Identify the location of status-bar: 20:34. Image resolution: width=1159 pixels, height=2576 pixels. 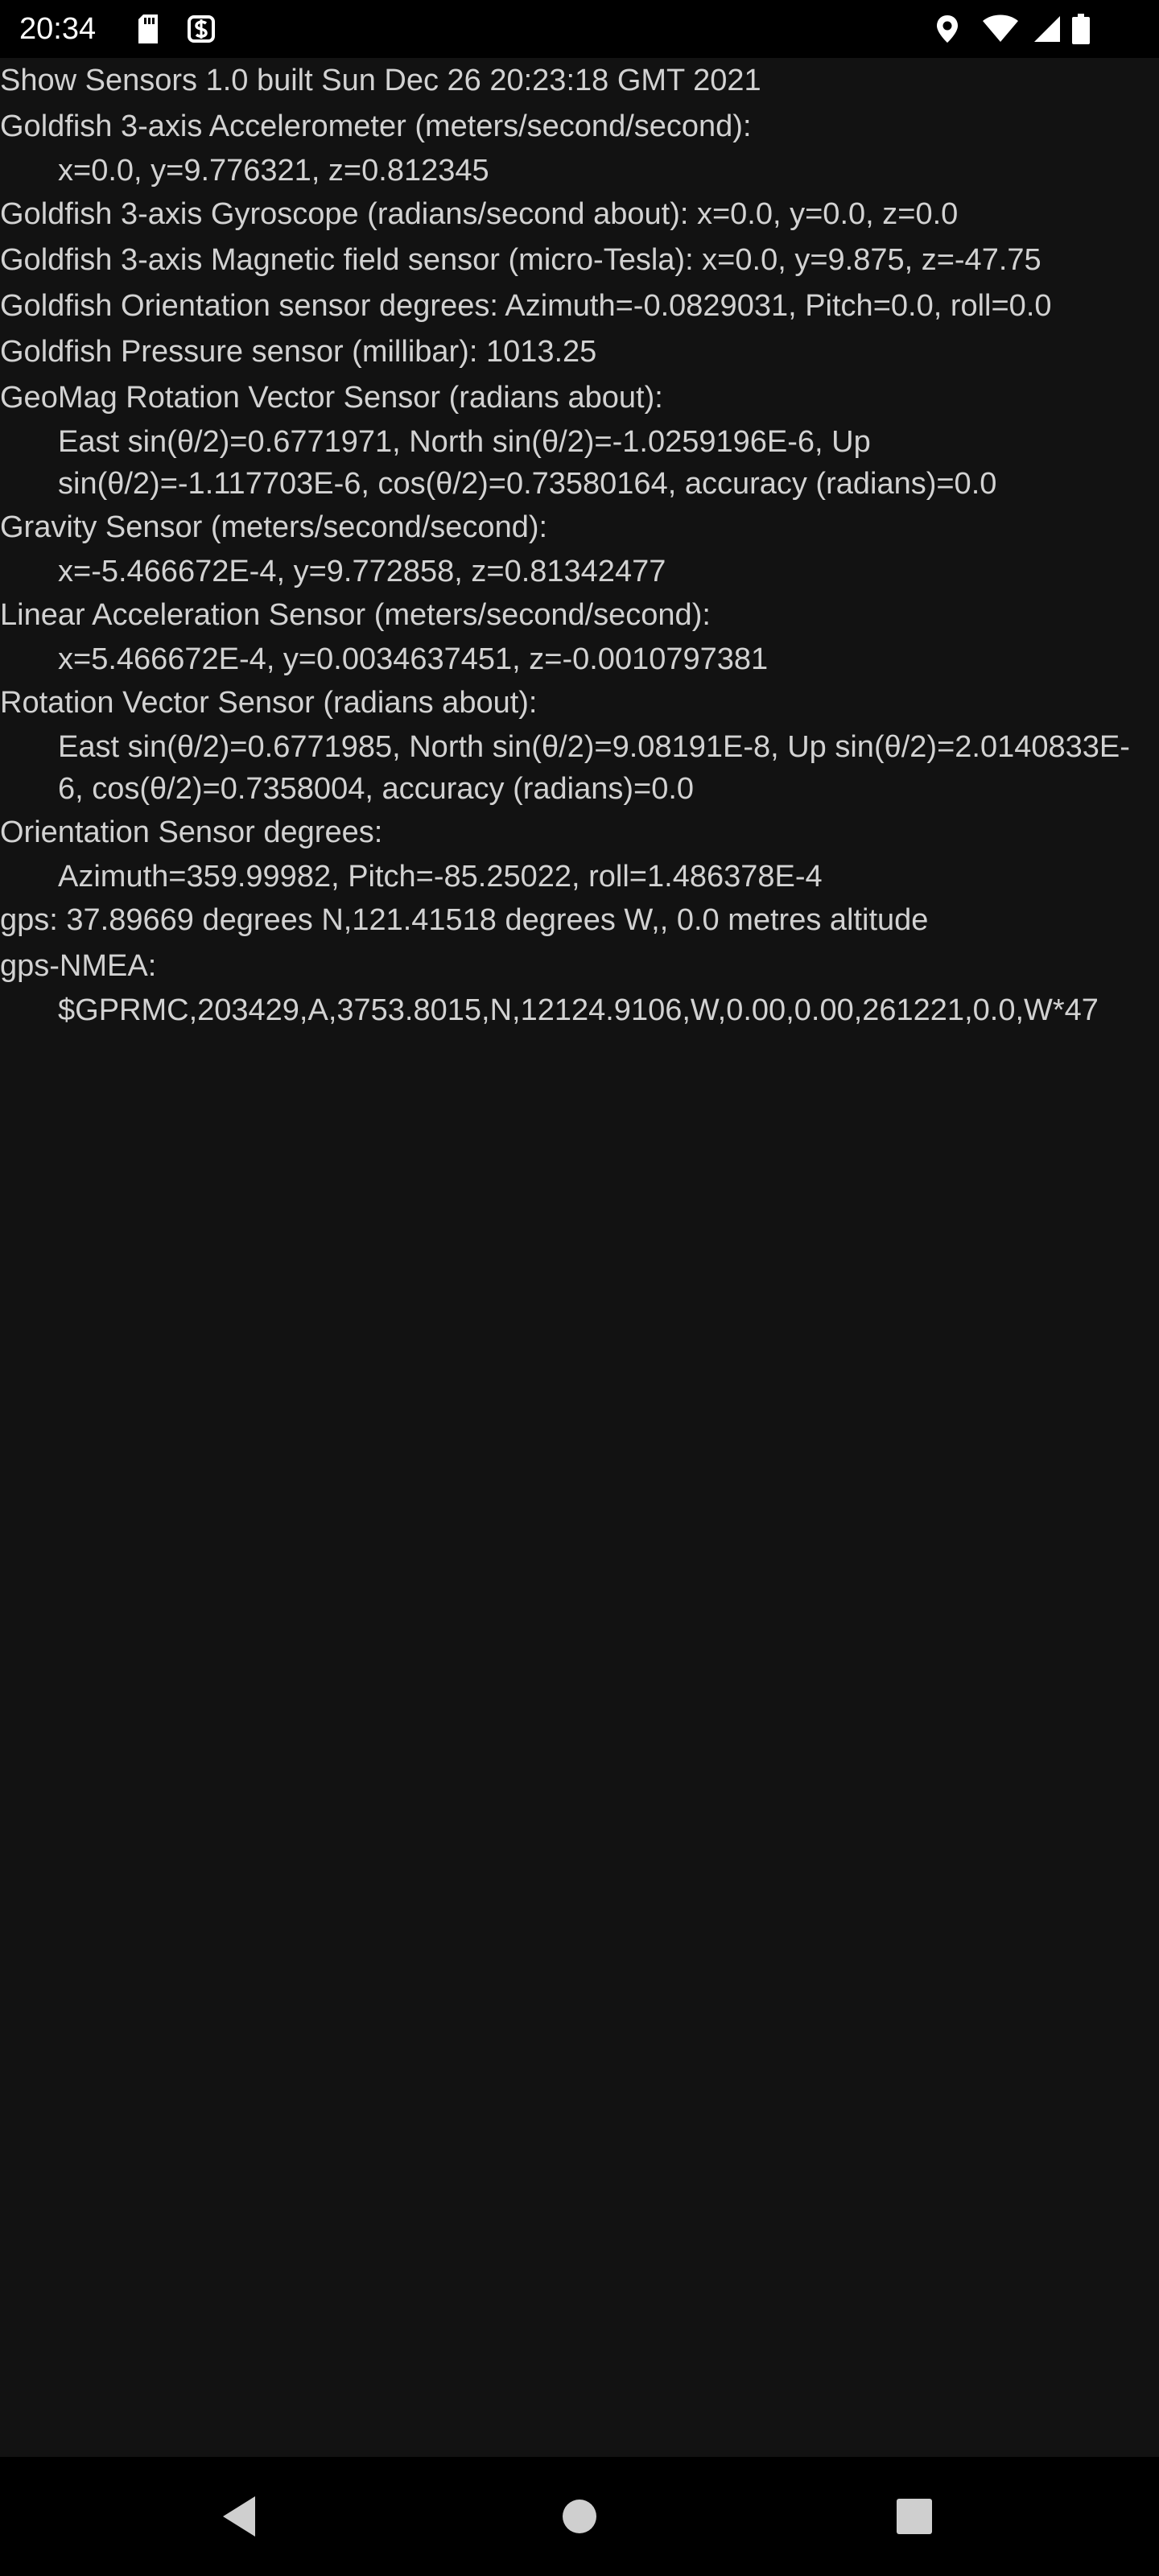
(579, 29).